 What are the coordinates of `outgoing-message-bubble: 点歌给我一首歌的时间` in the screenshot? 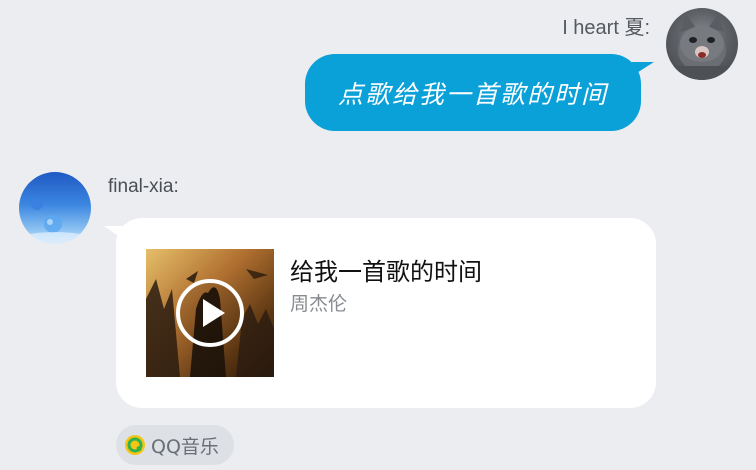 It's located at (473, 92).